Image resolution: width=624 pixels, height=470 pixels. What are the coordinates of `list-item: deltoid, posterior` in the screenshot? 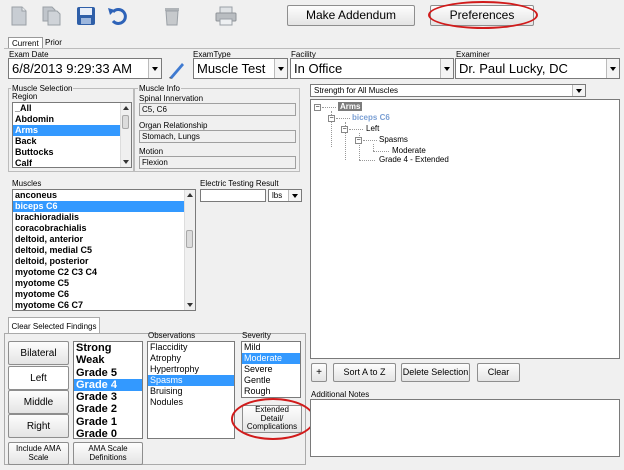 It's located at (104, 261).